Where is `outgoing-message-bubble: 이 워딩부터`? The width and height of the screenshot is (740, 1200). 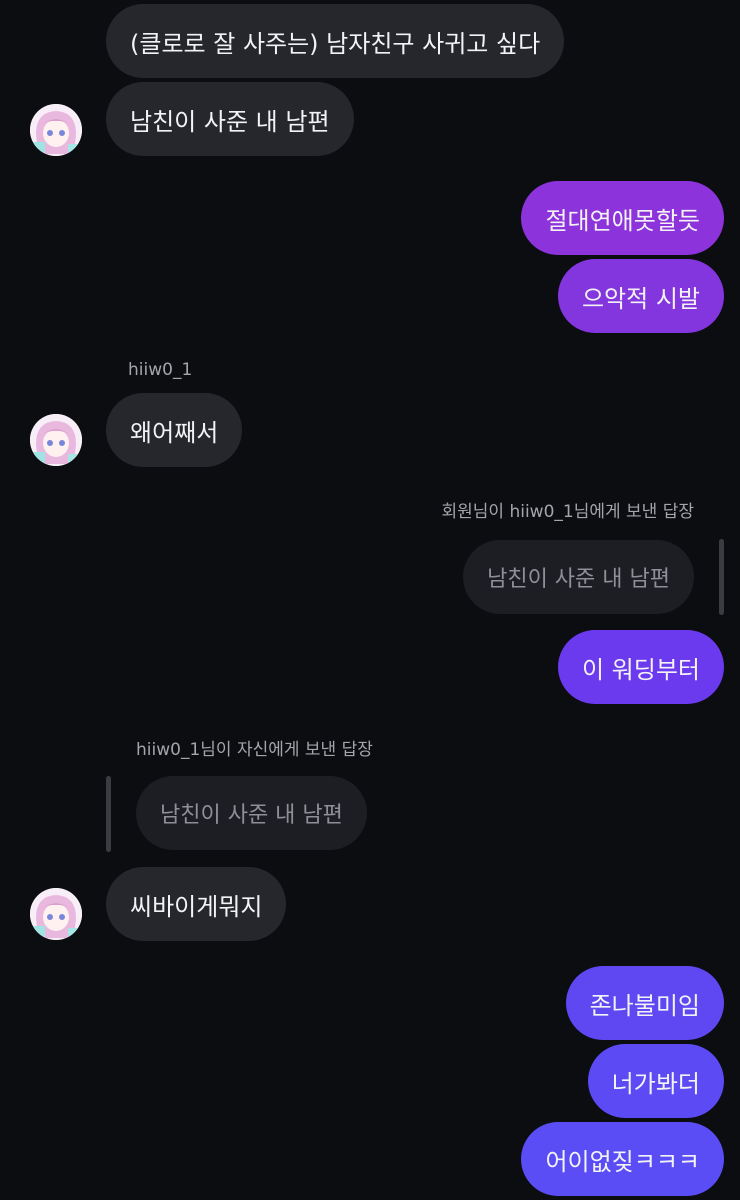
outgoing-message-bubble: 이 워딩부터 is located at coordinates (640, 667).